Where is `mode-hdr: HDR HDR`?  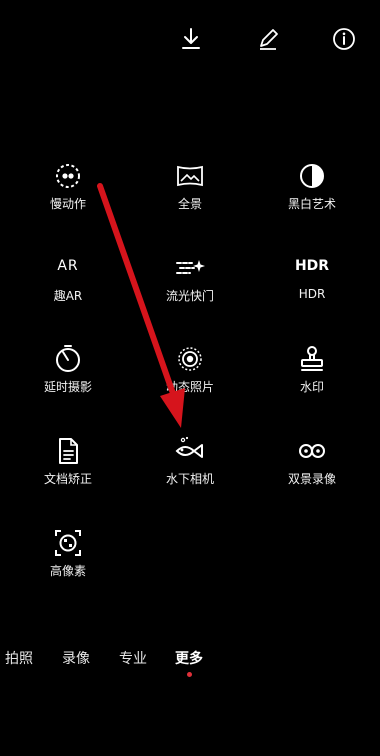 mode-hdr: HDR HDR is located at coordinates (312, 285).